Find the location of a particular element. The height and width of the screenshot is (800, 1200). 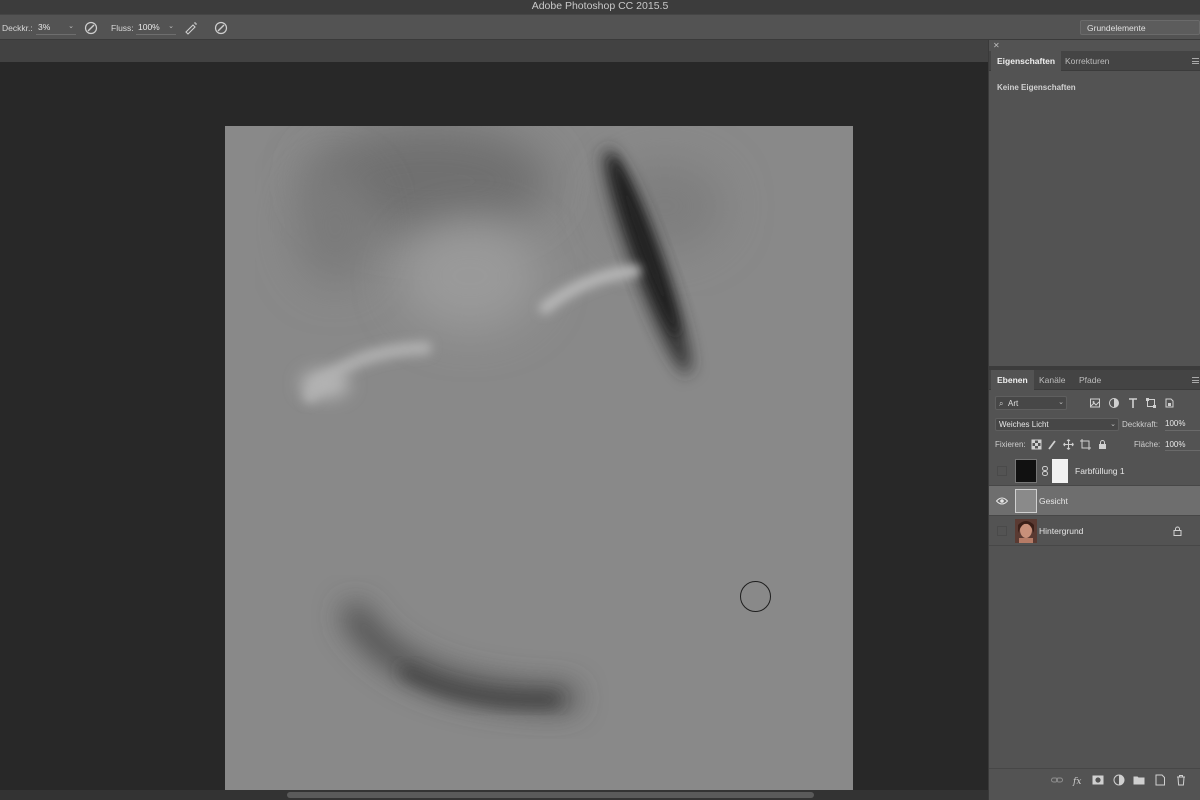

lock-artboard-icon is located at coordinates (1085, 444).